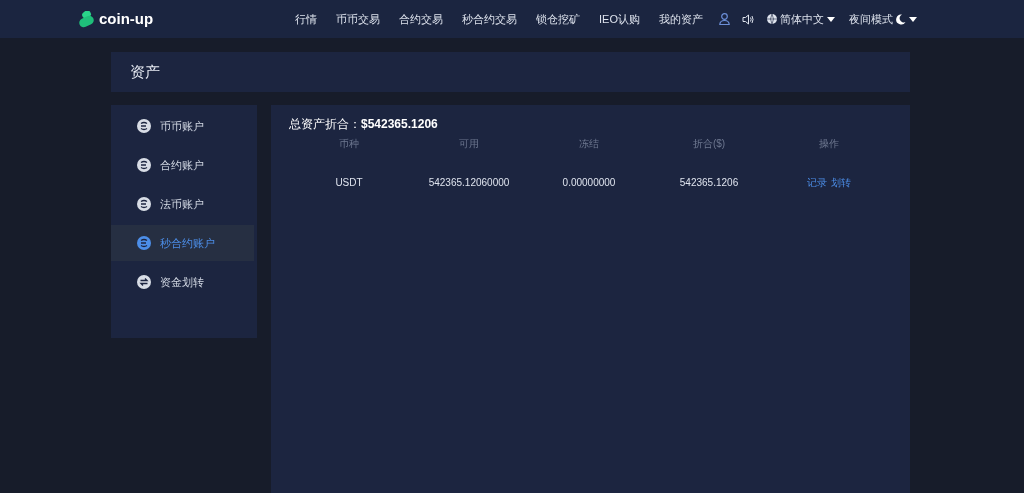 This screenshot has height=493, width=1024. I want to click on table-cell-text: 0.00000000, so click(589, 183).